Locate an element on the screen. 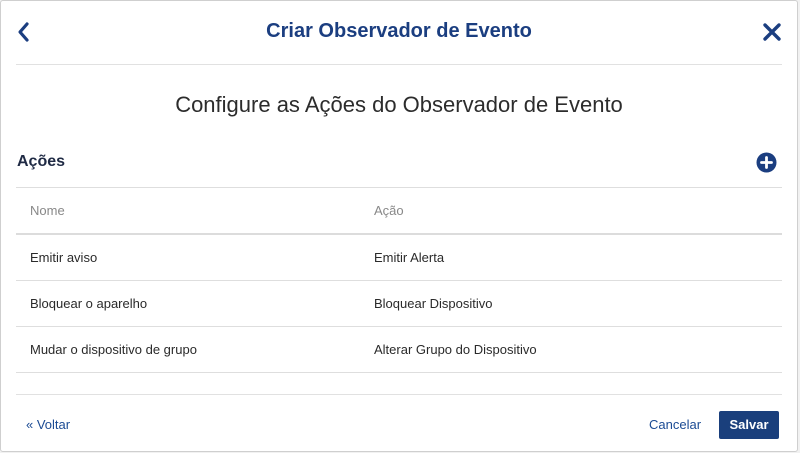  footer-divider is located at coordinates (399, 394).